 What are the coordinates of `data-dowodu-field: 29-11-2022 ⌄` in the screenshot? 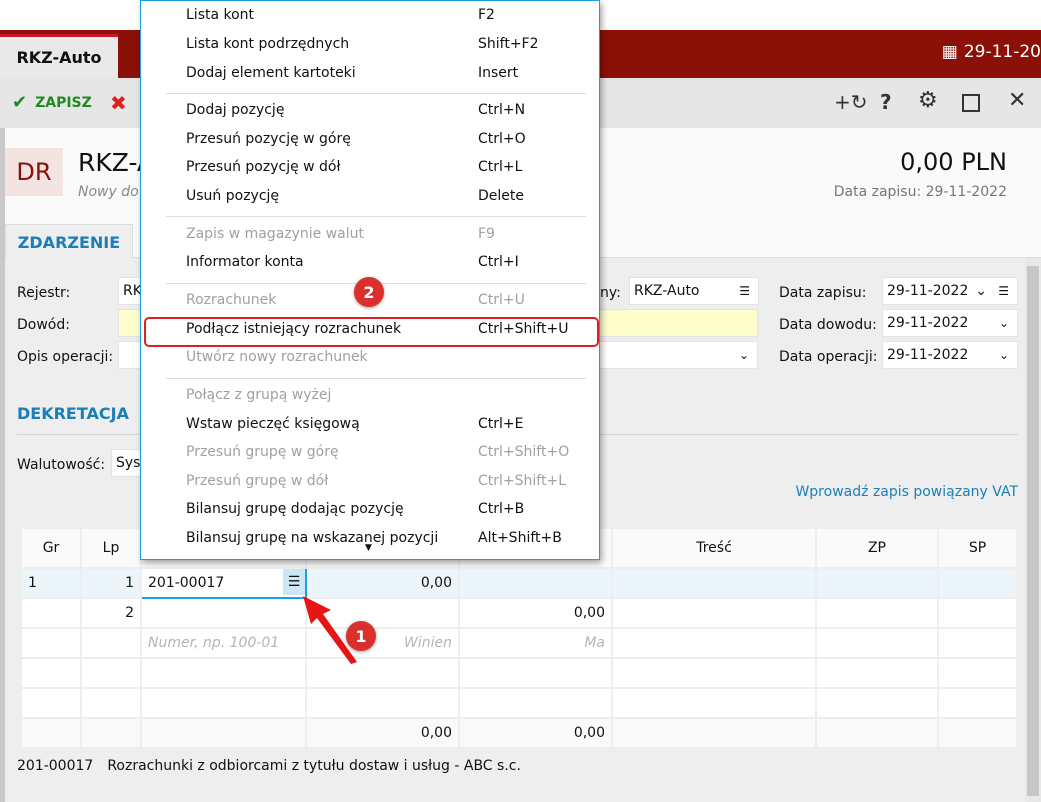 It's located at (950, 323).